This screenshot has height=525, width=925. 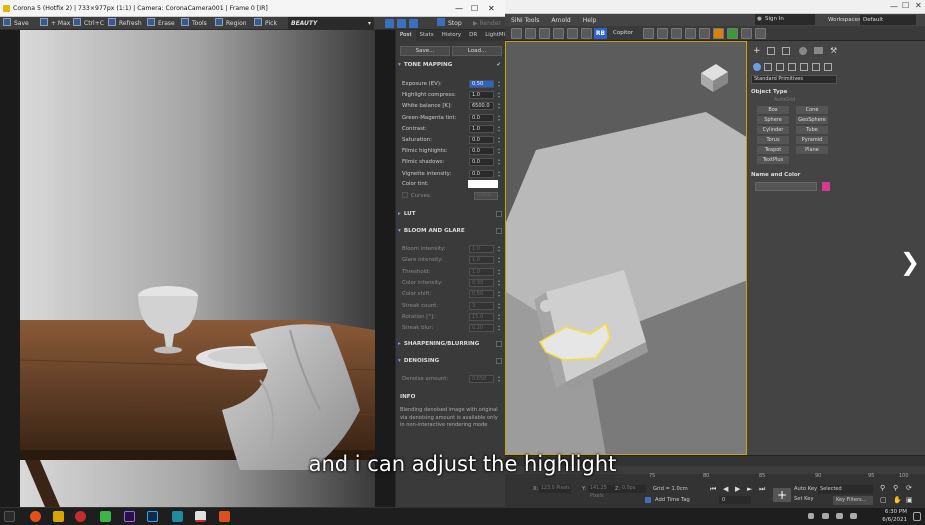 I want to click on app-icon, so click(x=80, y=516).